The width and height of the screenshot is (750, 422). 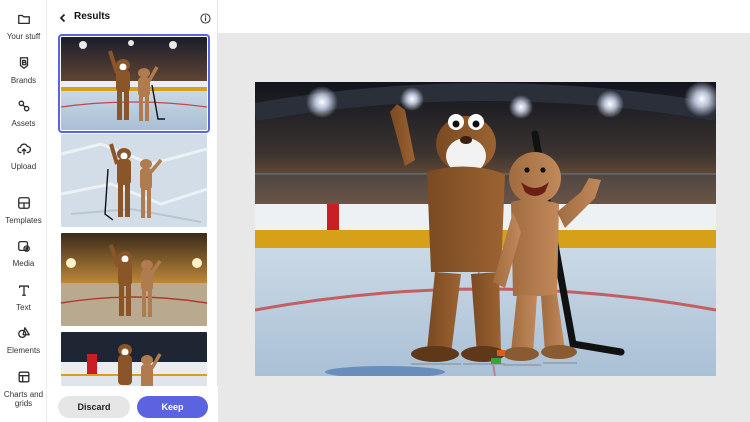 I want to click on rail-item-label: Charts and grids, so click(x=23, y=399).